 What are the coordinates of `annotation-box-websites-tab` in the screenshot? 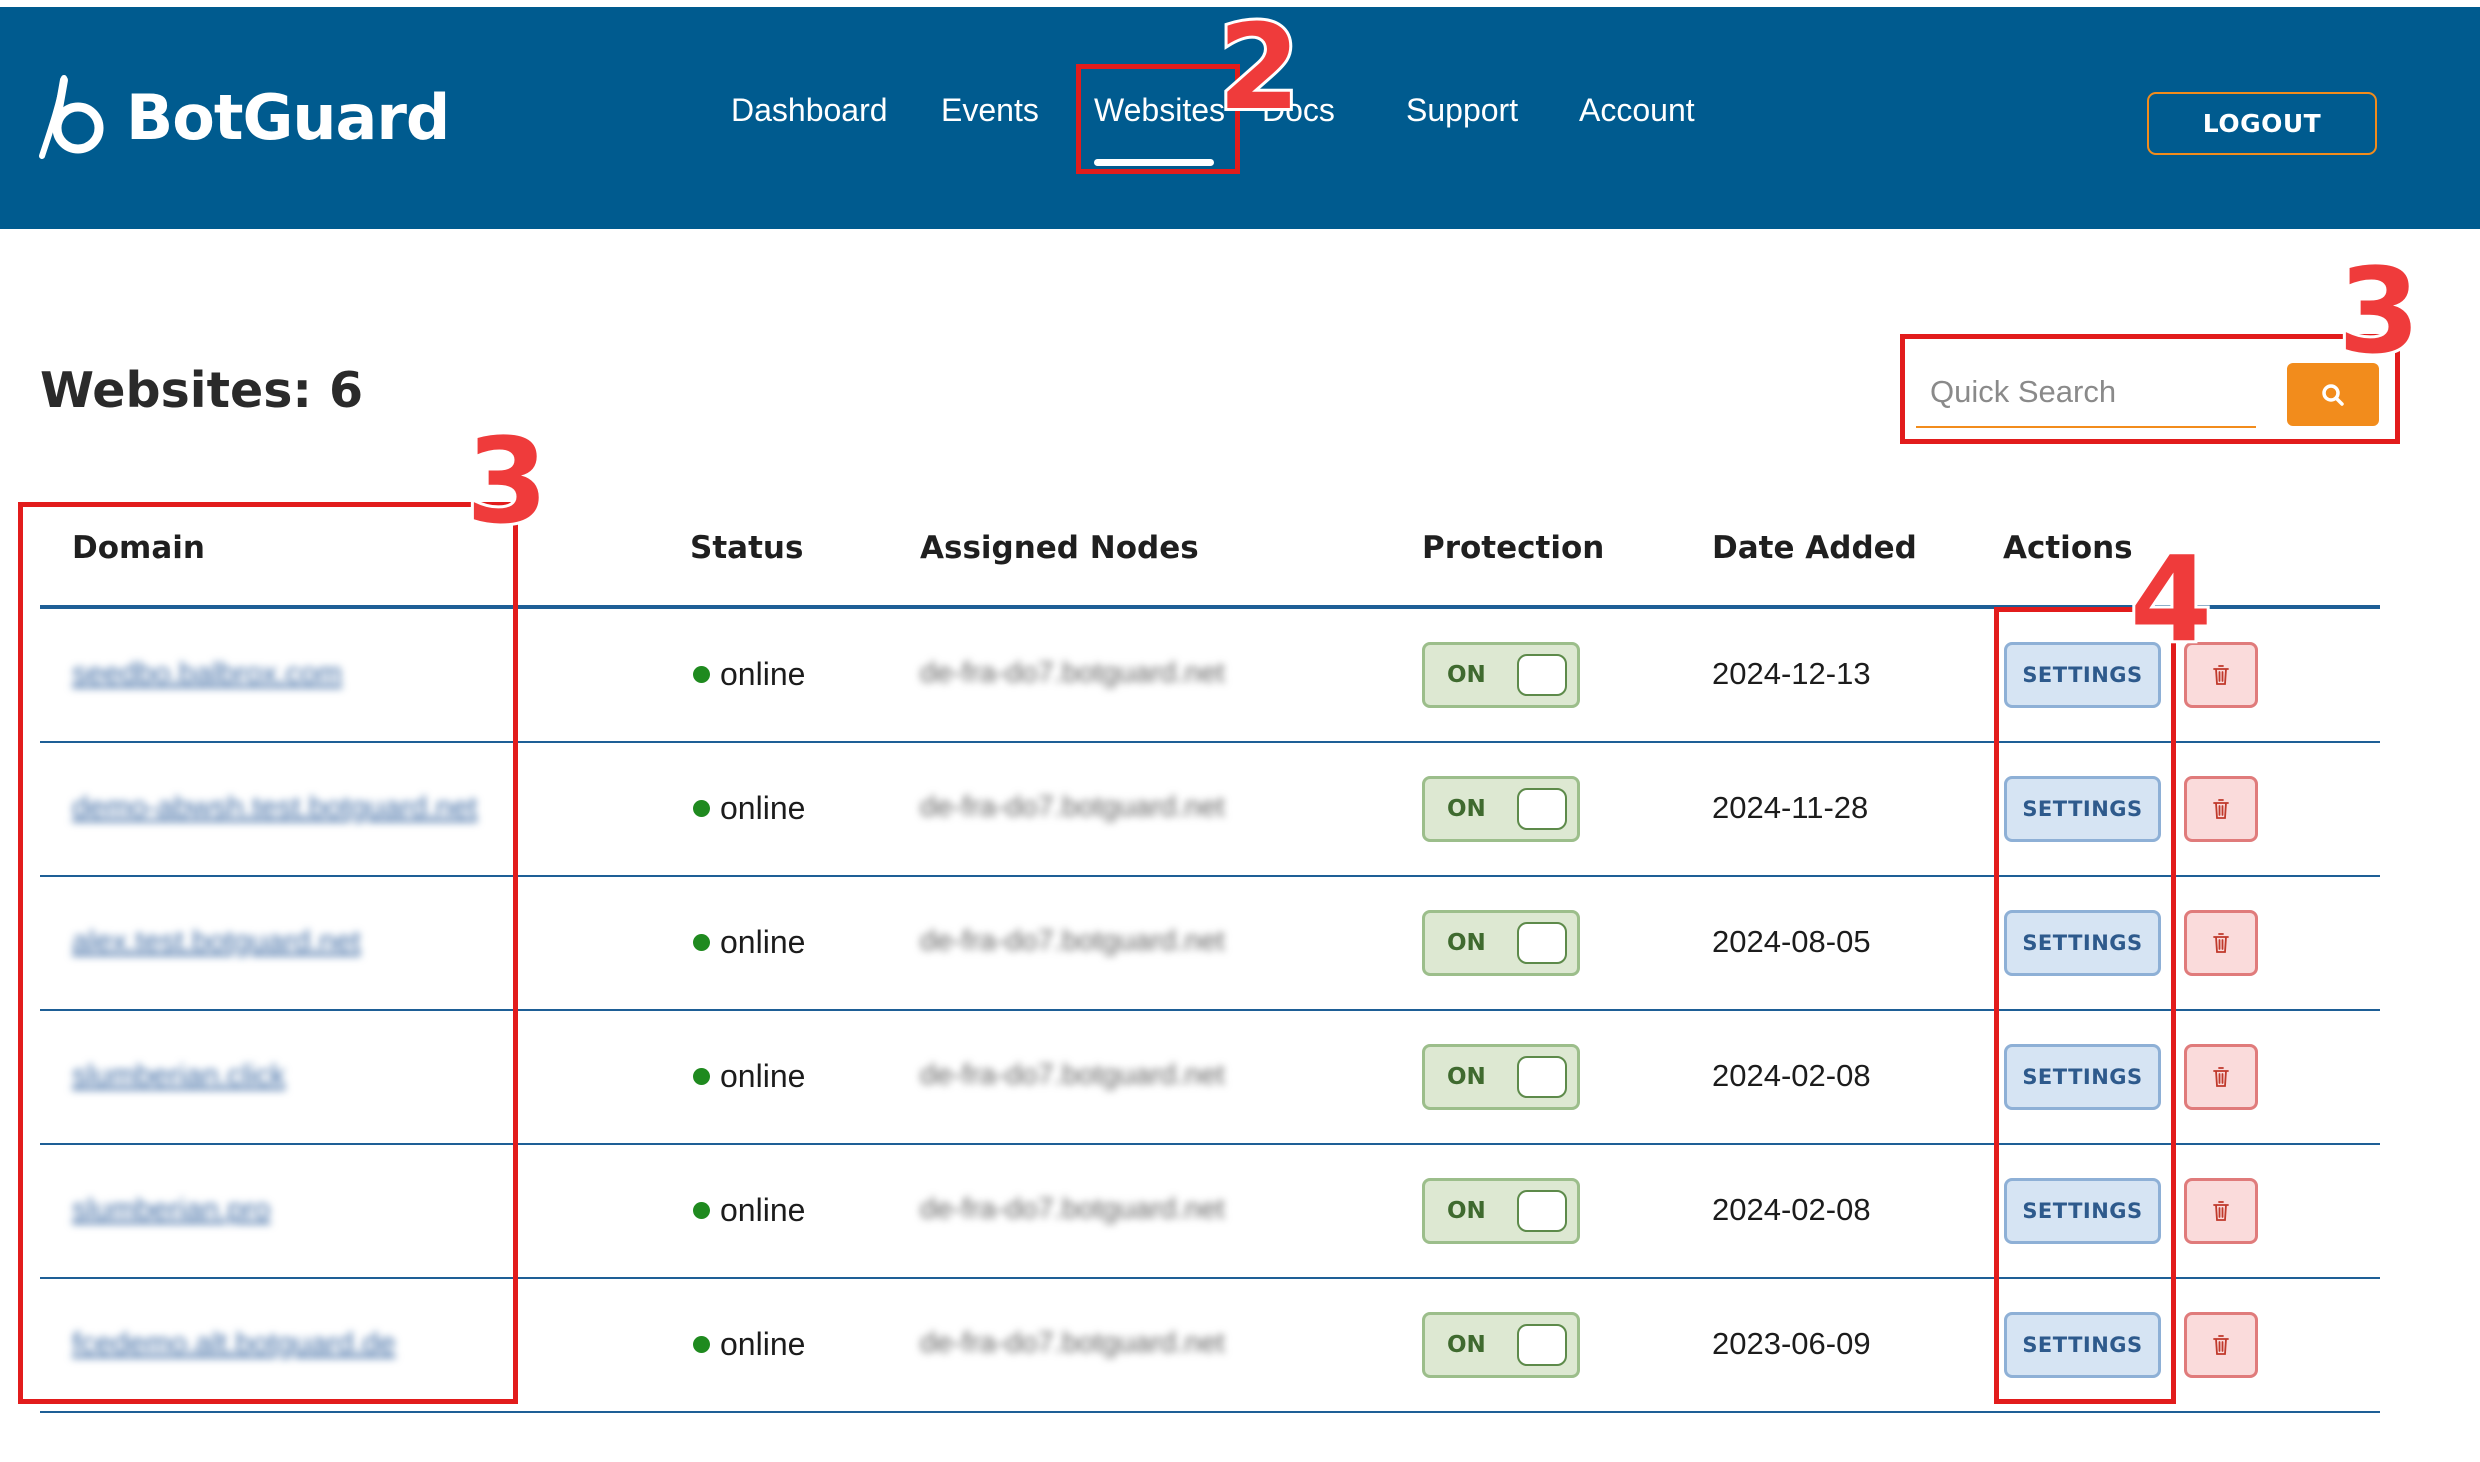 It's located at (1158, 119).